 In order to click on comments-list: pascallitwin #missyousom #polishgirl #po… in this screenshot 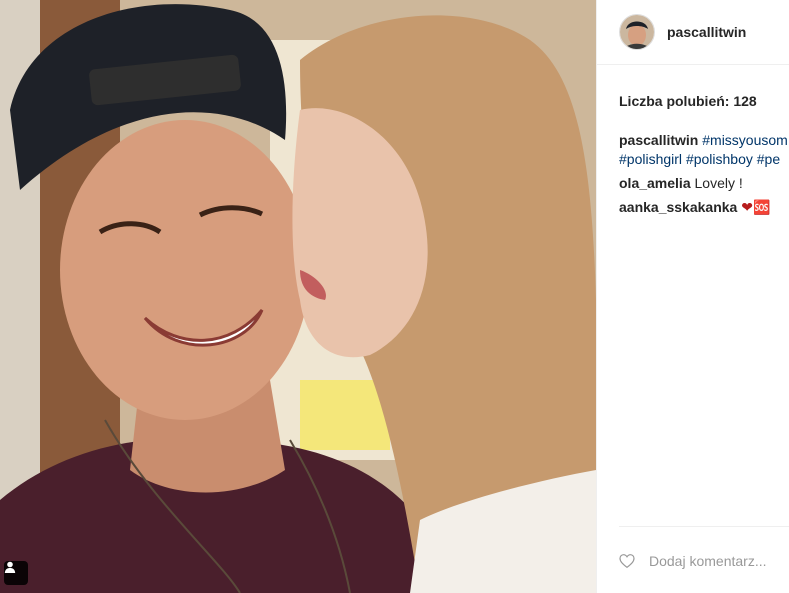, I will do `click(704, 176)`.